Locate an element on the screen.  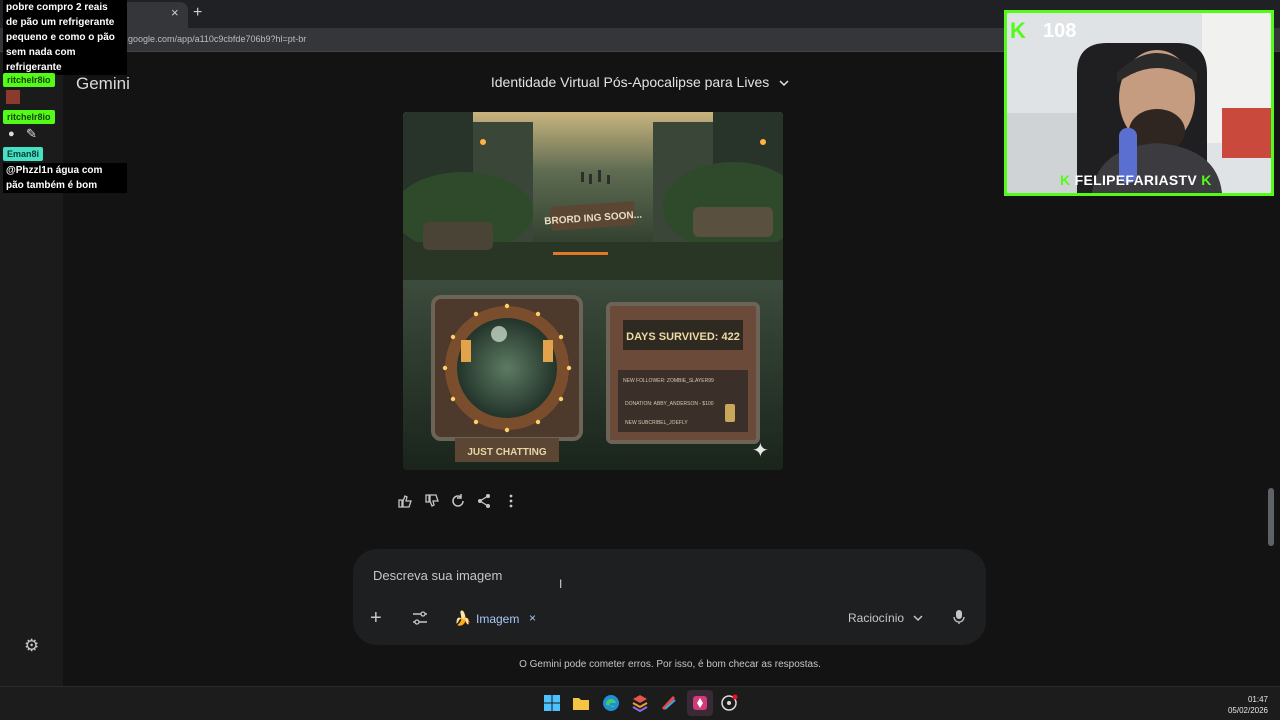
chevron-down-icon is located at coordinates (784, 83).